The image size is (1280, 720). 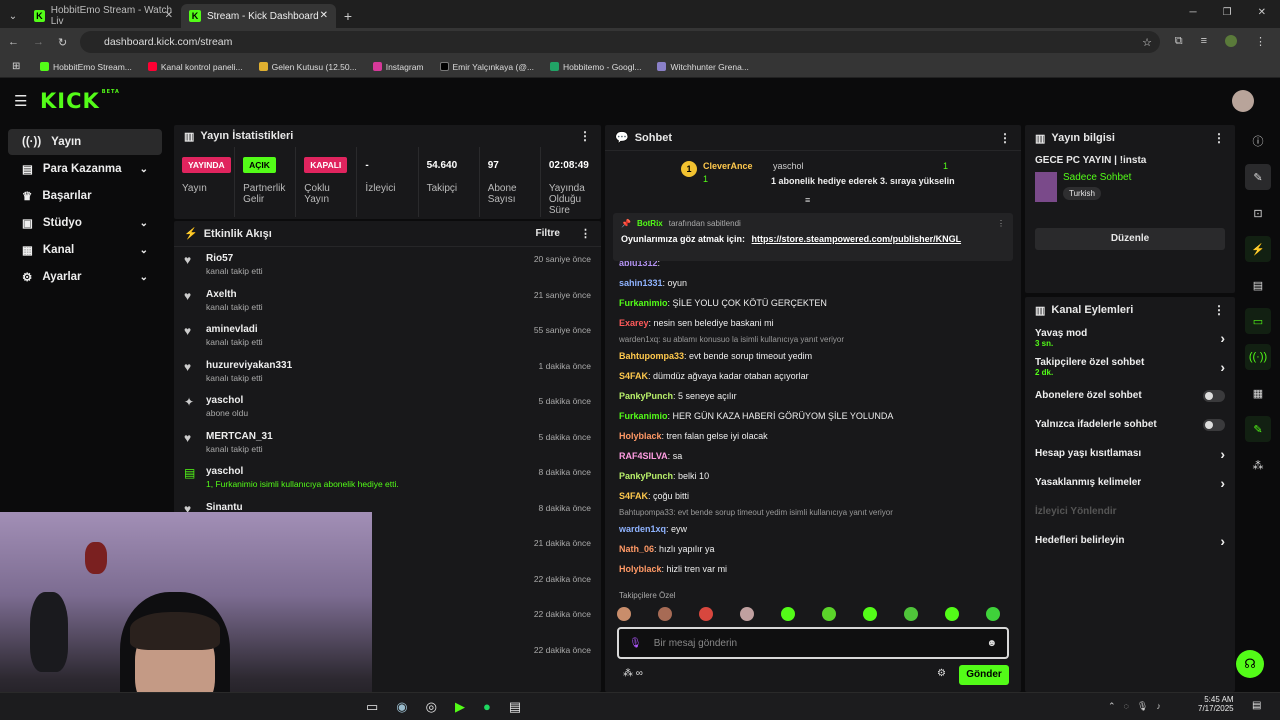 What do you see at coordinates (1193, 12) in the screenshot?
I see `minimize-icon: ─` at bounding box center [1193, 12].